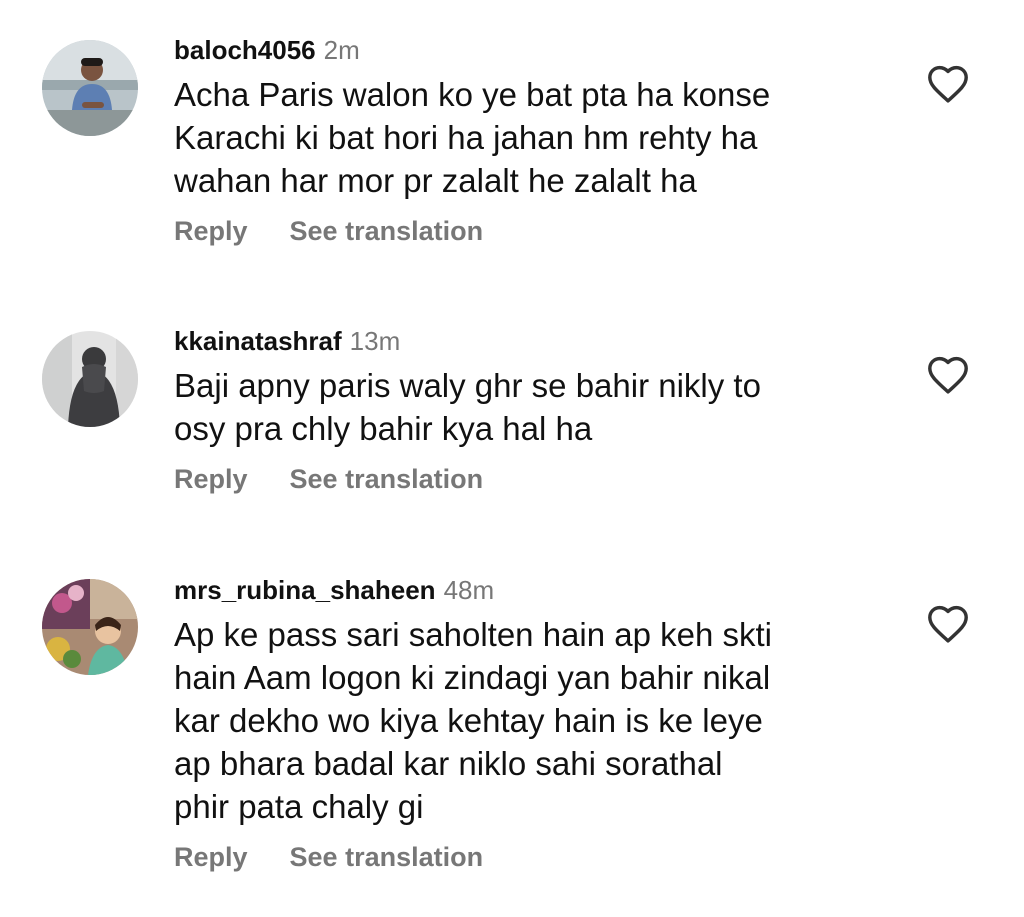 Image resolution: width=1024 pixels, height=917 pixels. Describe the element at coordinates (383, 428) in the screenshot. I see `comment-text-line: osy pra chly bahir kya hal ha` at that location.